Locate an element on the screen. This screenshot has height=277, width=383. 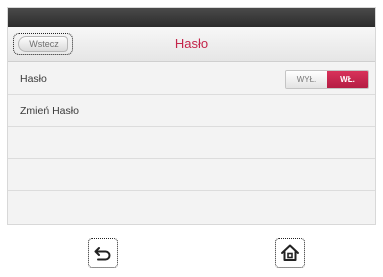
title-bar: Wstecz Hasło is located at coordinates (191, 44).